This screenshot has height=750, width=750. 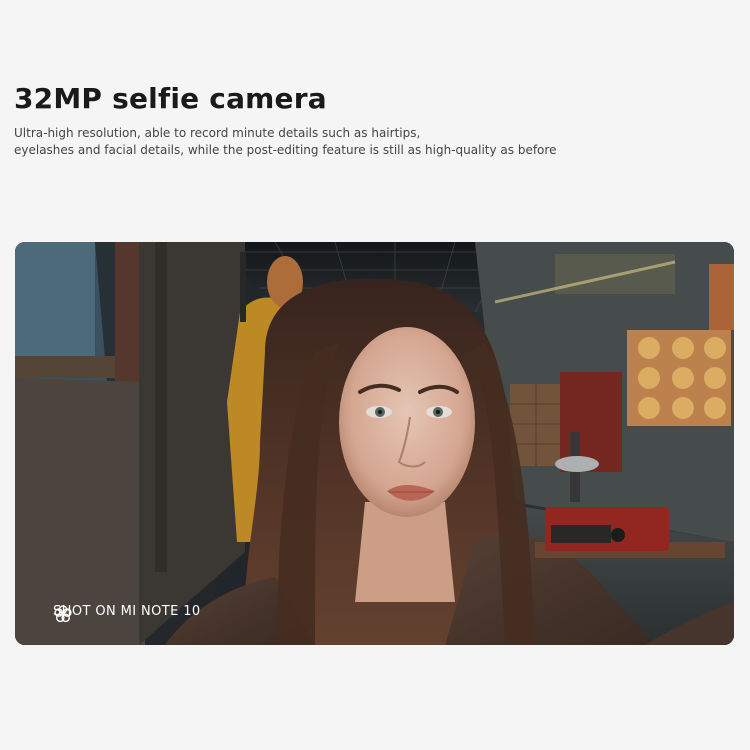 What do you see at coordinates (63, 614) in the screenshot?
I see `mi-camera-logo-icon` at bounding box center [63, 614].